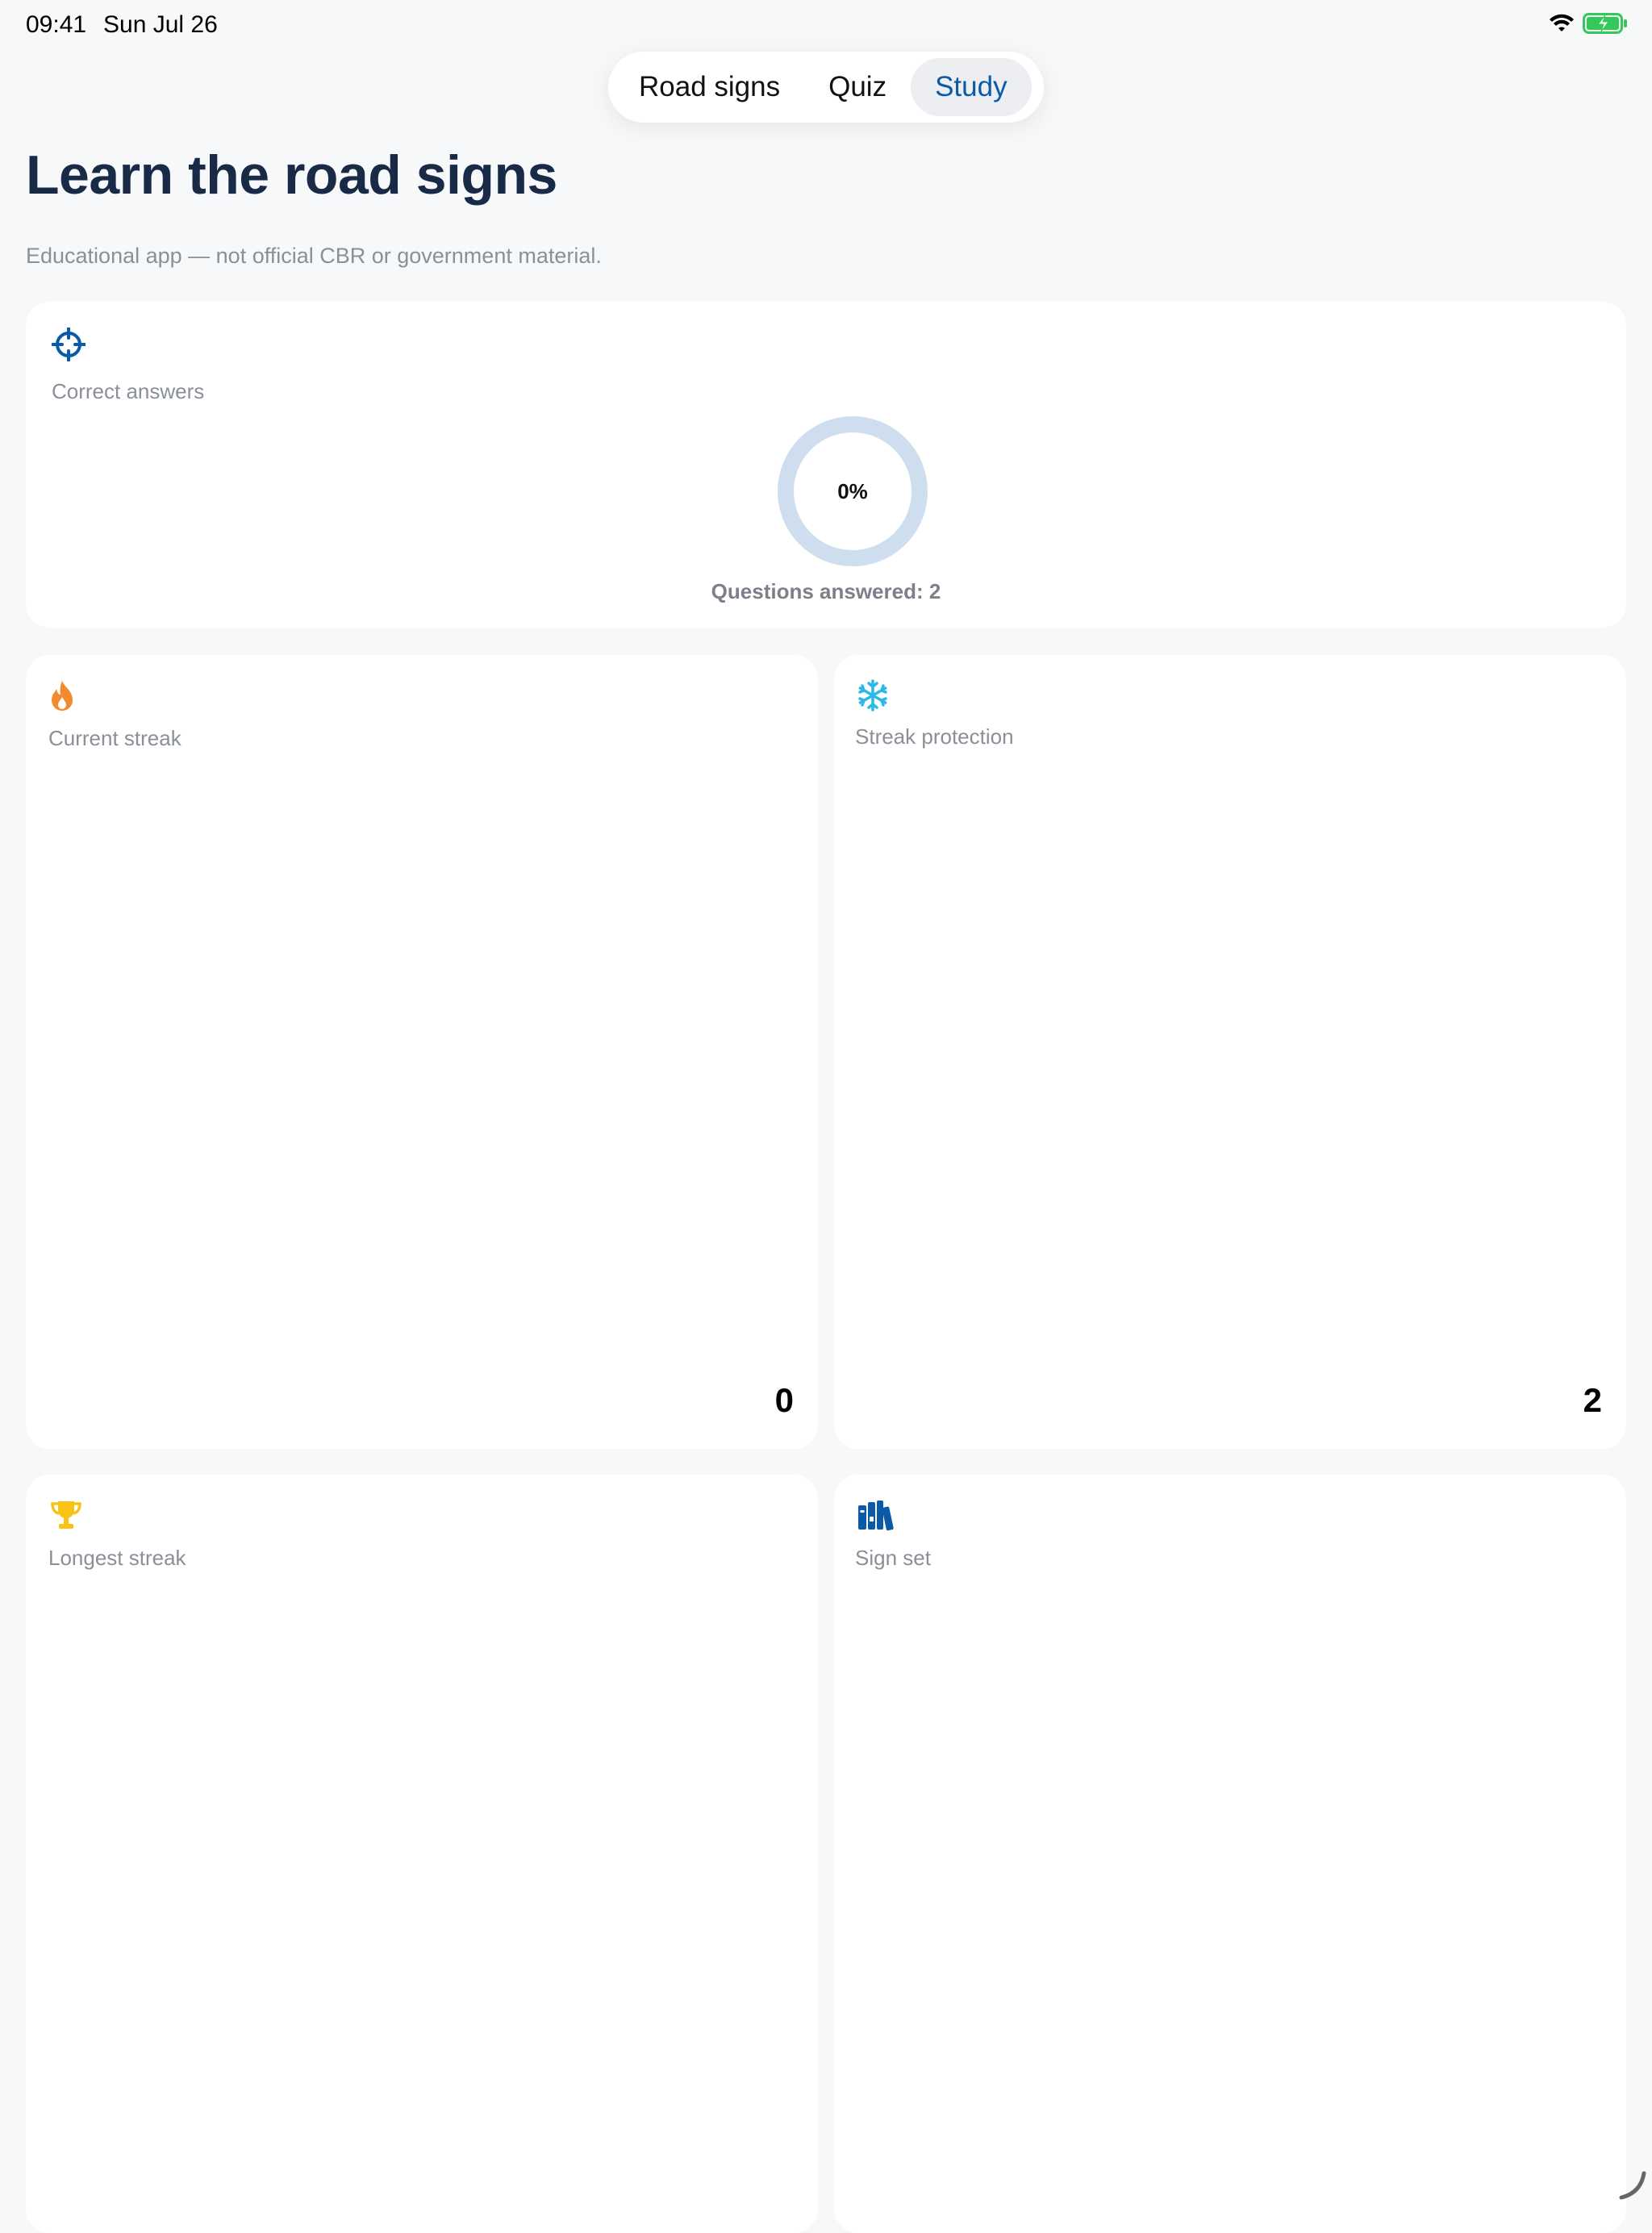 The height and width of the screenshot is (2233, 1652). I want to click on correct-percent: 0%, so click(852, 490).